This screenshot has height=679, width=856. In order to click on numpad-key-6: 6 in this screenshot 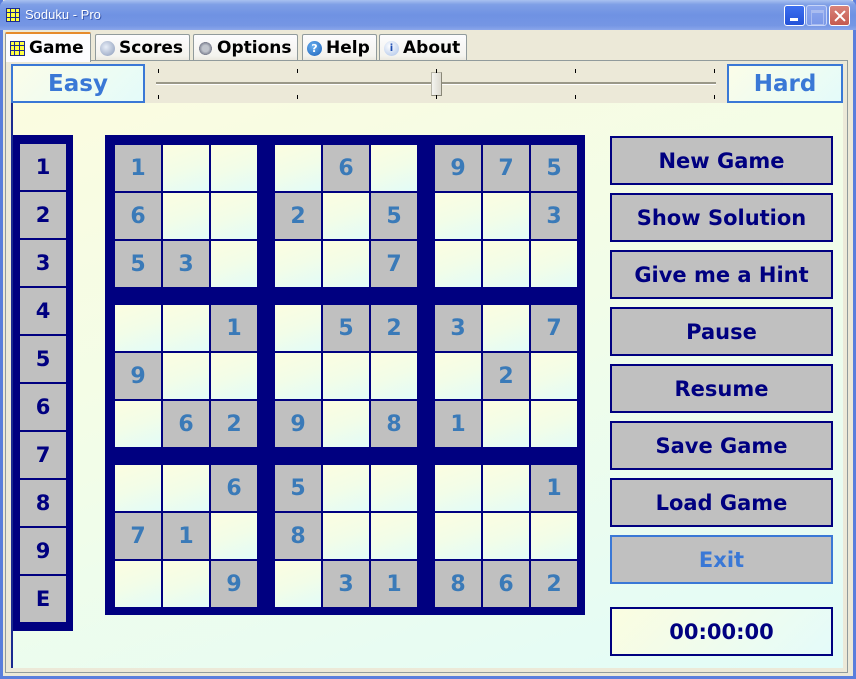, I will do `click(43, 407)`.